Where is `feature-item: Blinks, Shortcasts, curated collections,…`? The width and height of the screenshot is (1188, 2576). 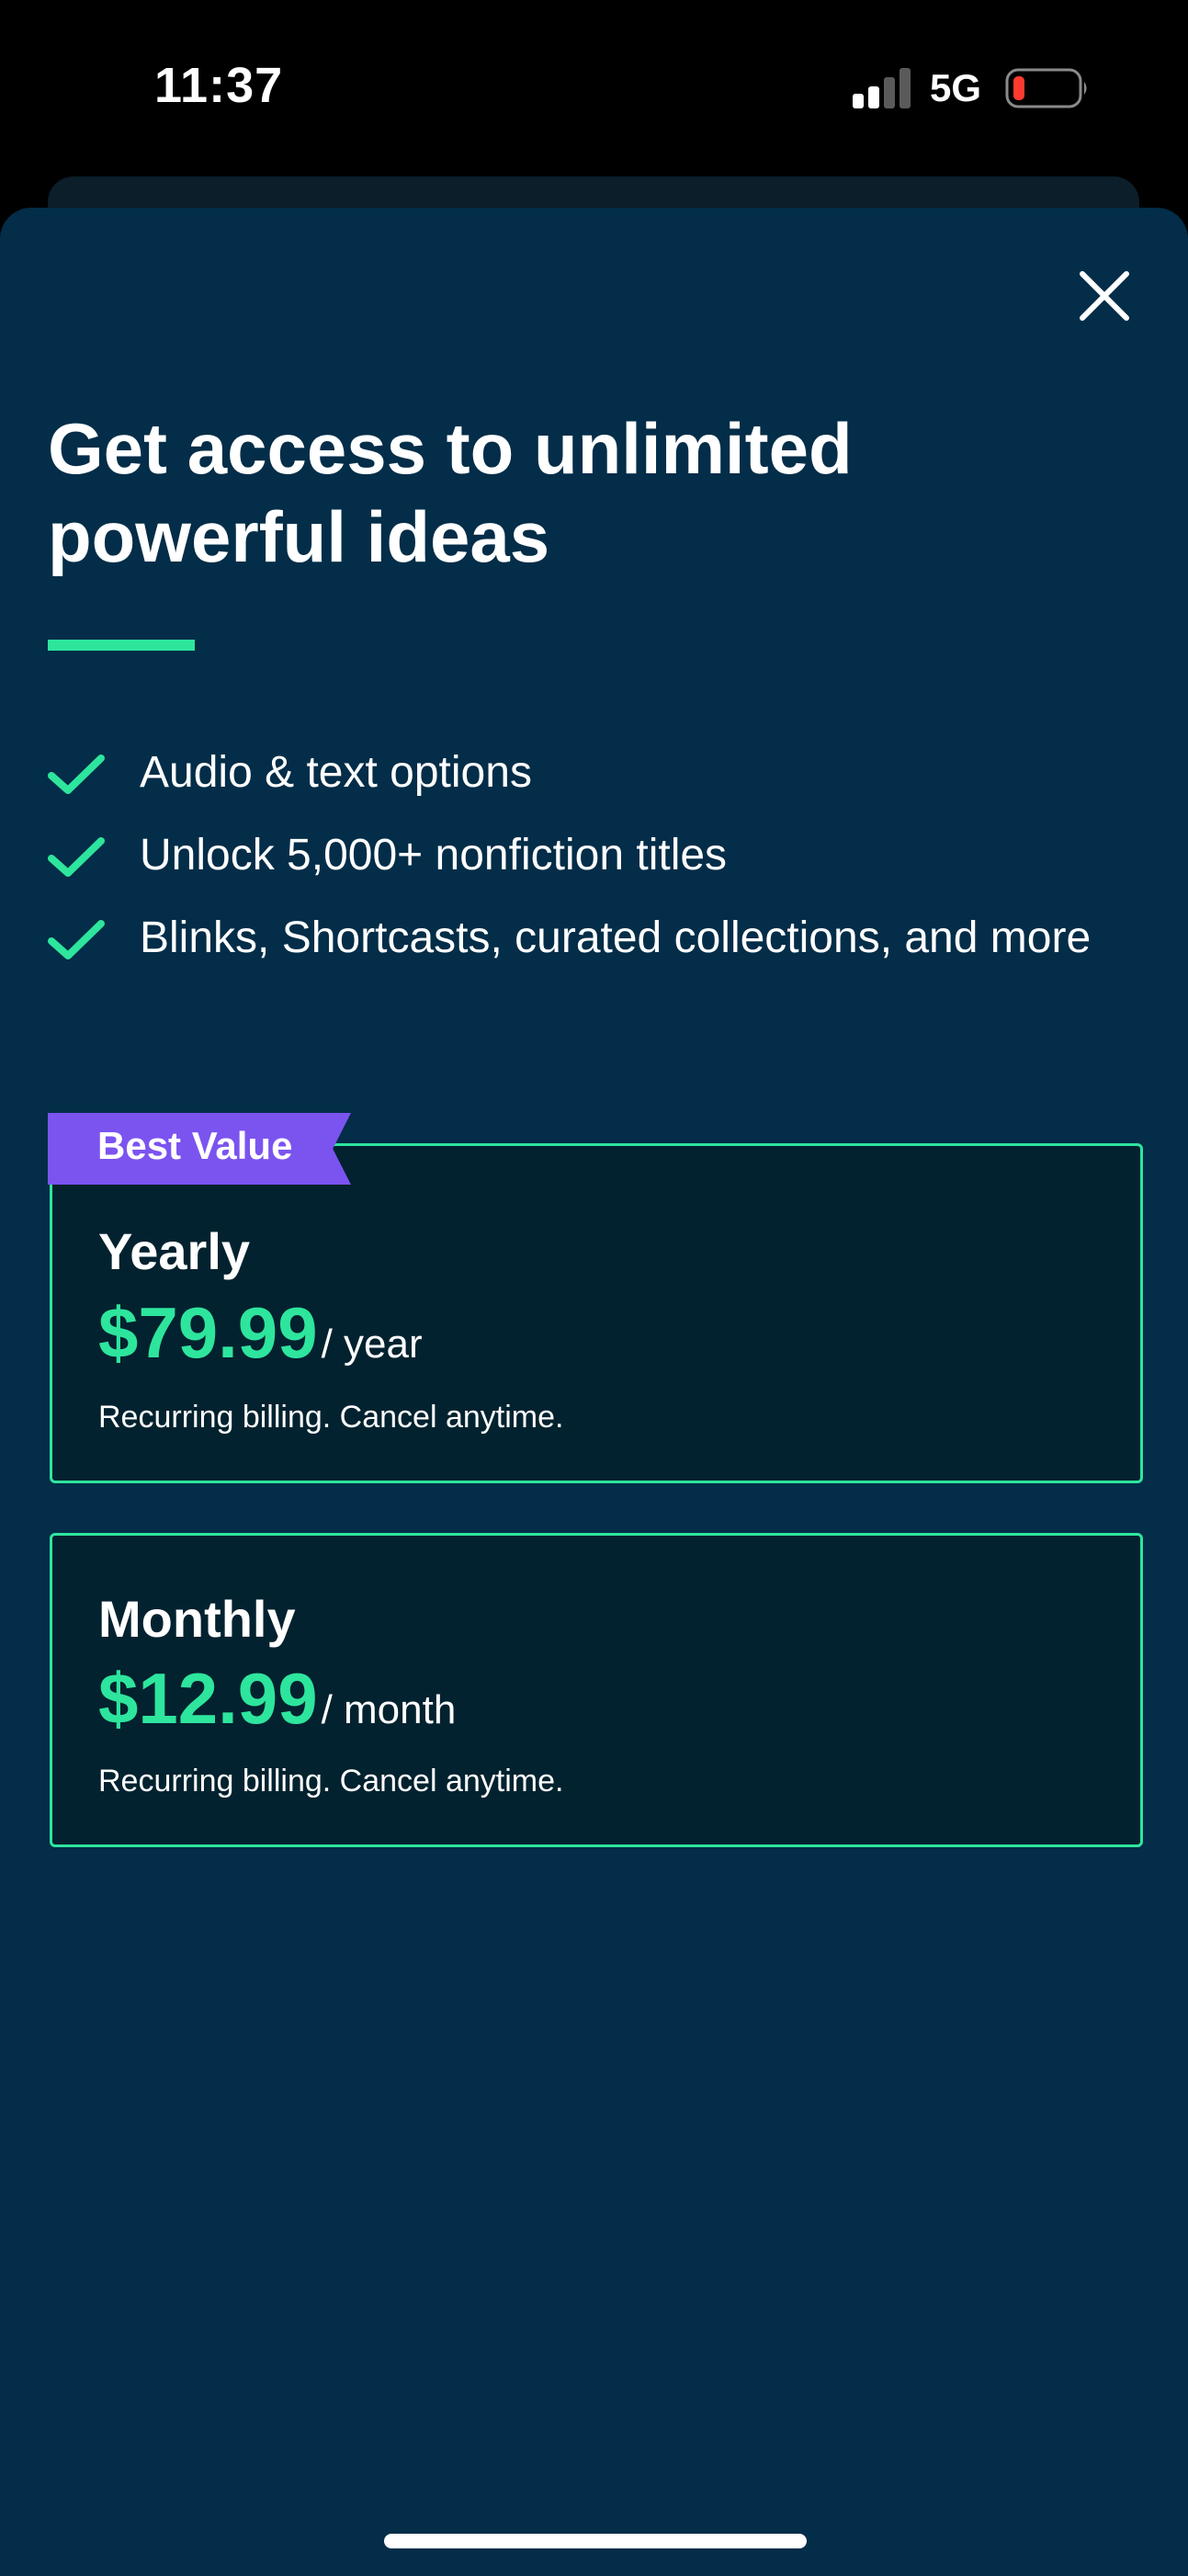
feature-item: Blinks, Shortcasts, curated collections,… is located at coordinates (599, 938).